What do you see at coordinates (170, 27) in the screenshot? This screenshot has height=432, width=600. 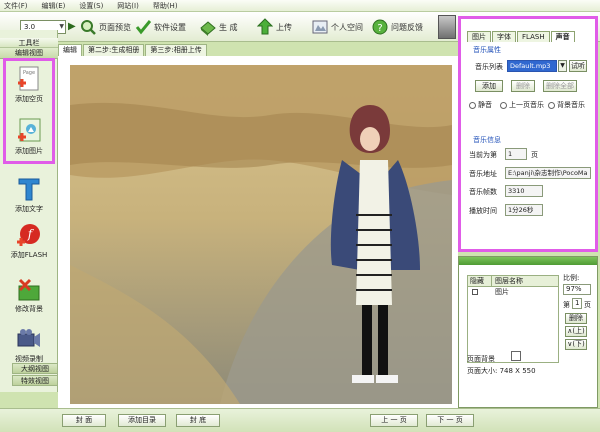 I see `software-settings-label: 软件设置` at bounding box center [170, 27].